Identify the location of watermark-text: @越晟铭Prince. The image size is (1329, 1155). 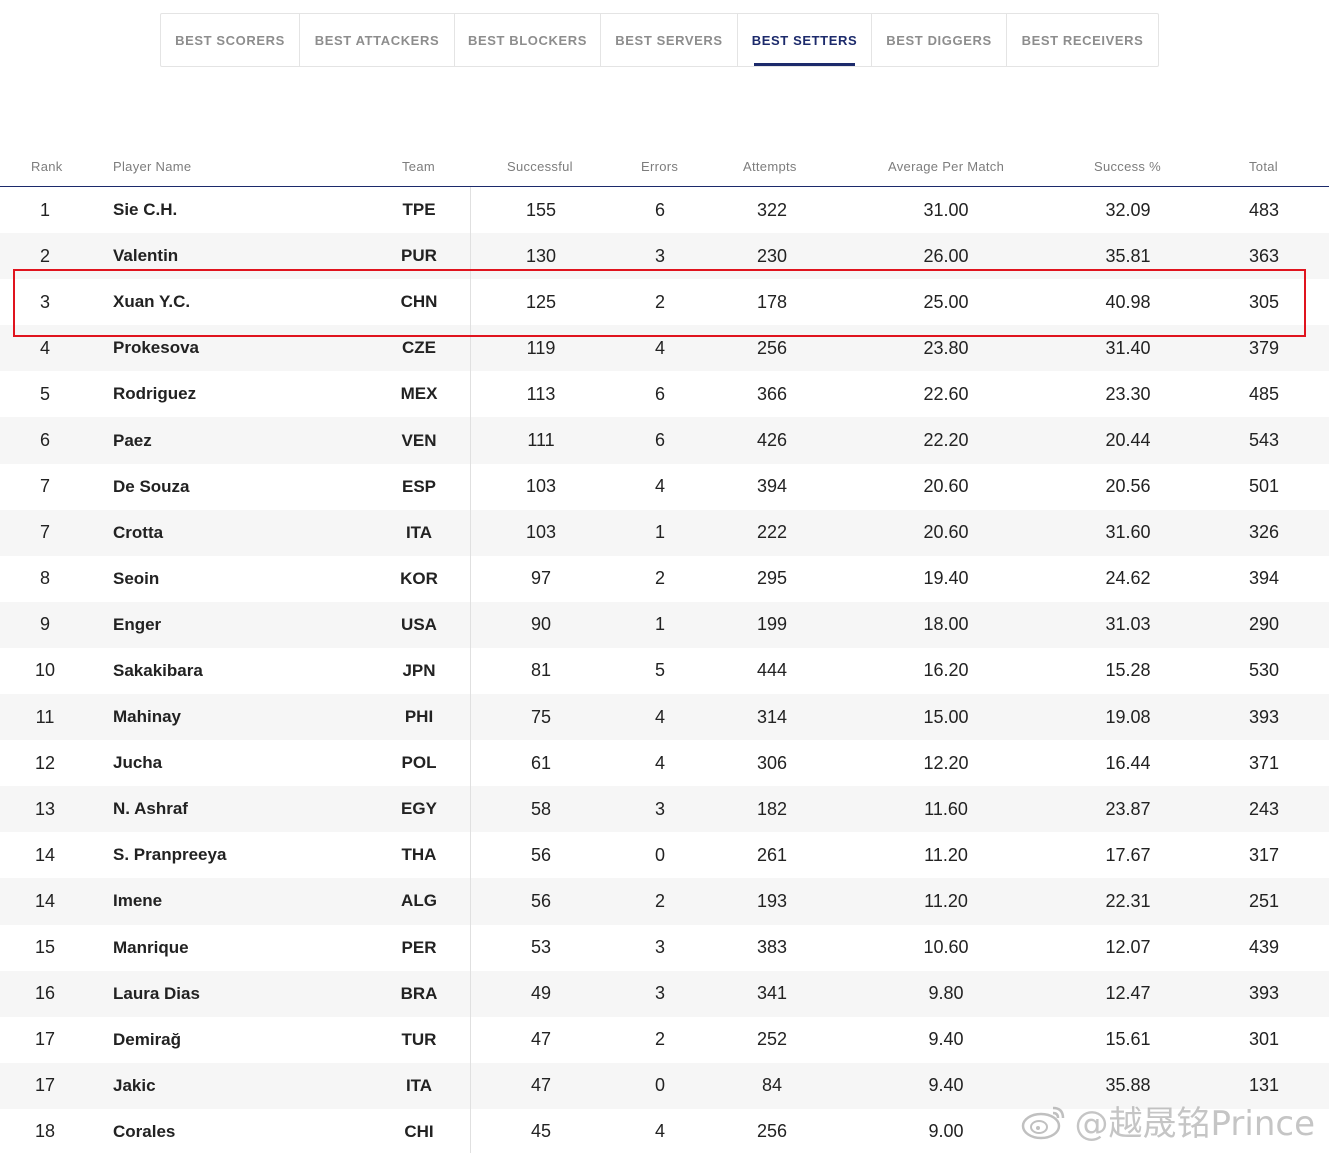
(1195, 1120).